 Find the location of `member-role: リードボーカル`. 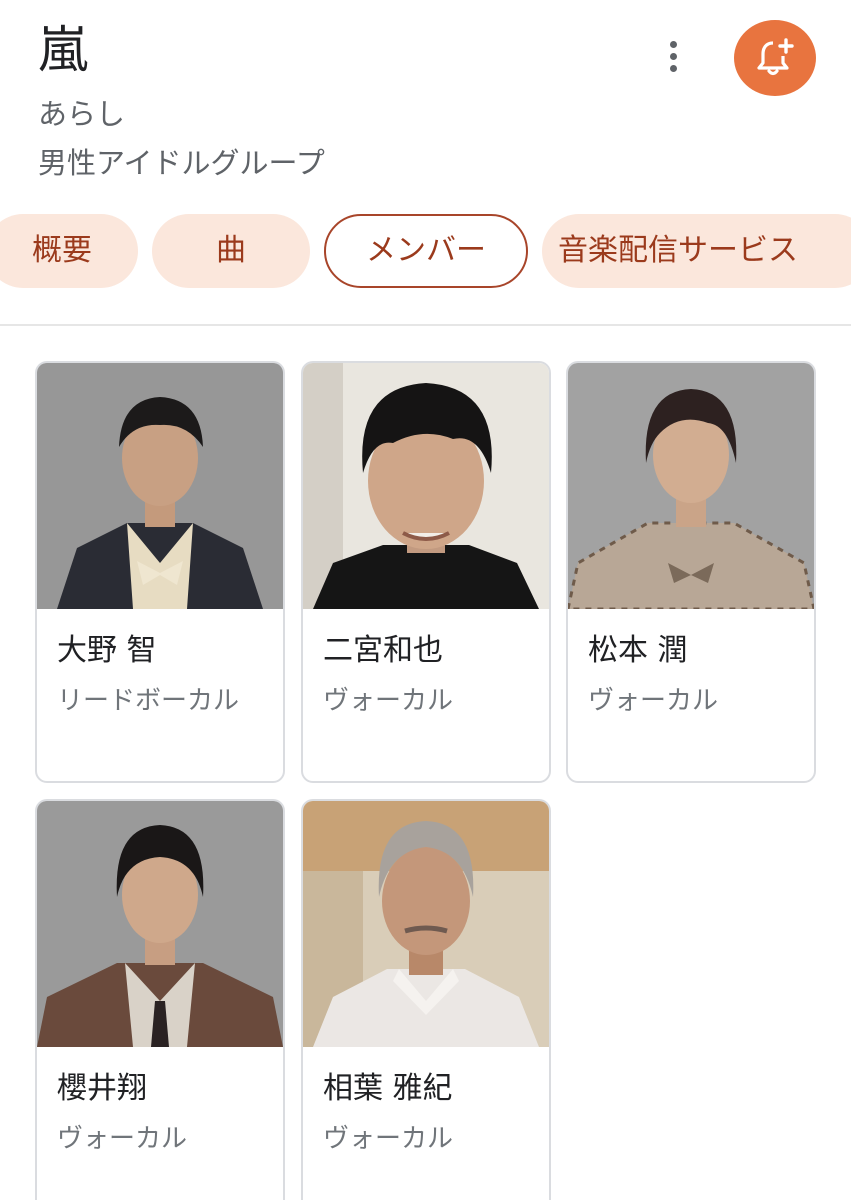

member-role: リードボーカル is located at coordinates (148, 701).